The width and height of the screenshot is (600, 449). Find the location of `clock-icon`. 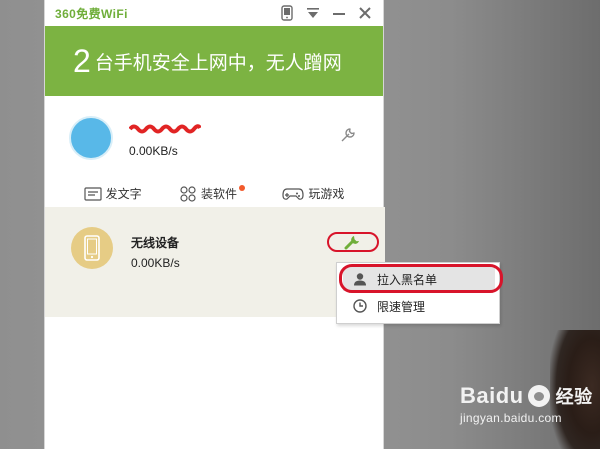

clock-icon is located at coordinates (360, 306).